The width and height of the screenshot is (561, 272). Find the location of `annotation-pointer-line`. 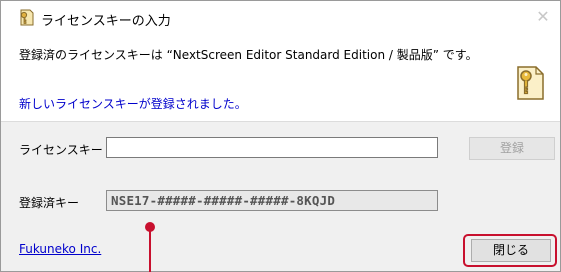

annotation-pointer-line is located at coordinates (150, 249).